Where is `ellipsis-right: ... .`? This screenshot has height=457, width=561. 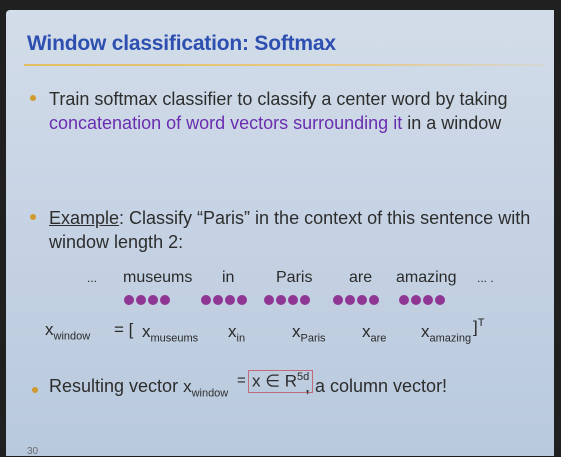 ellipsis-right: ... . is located at coordinates (485, 278).